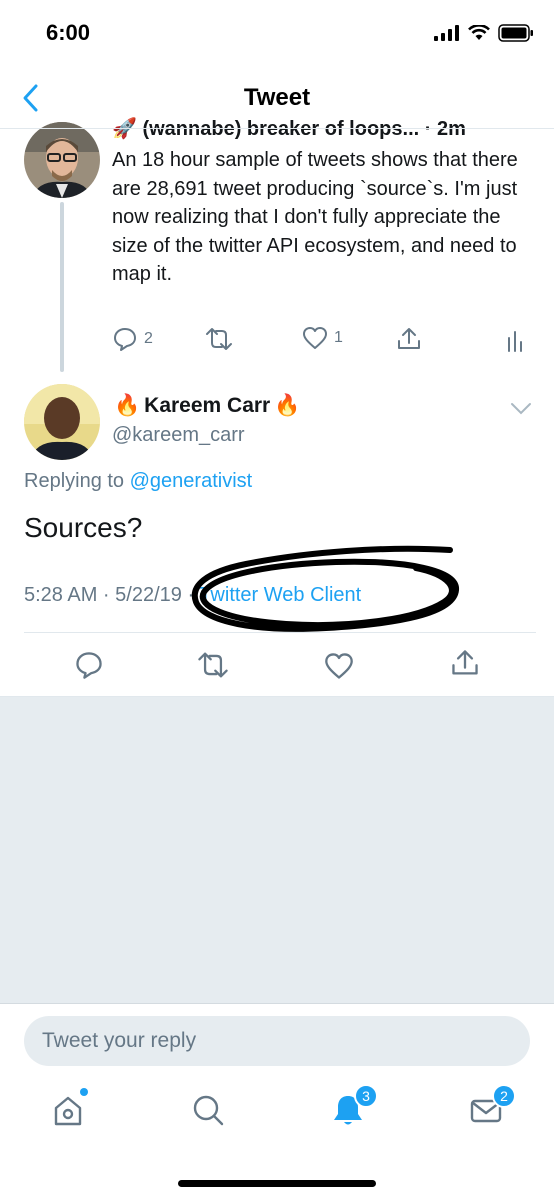 The image size is (554, 1200). I want to click on tab-messages: 2, so click(492, 1108).